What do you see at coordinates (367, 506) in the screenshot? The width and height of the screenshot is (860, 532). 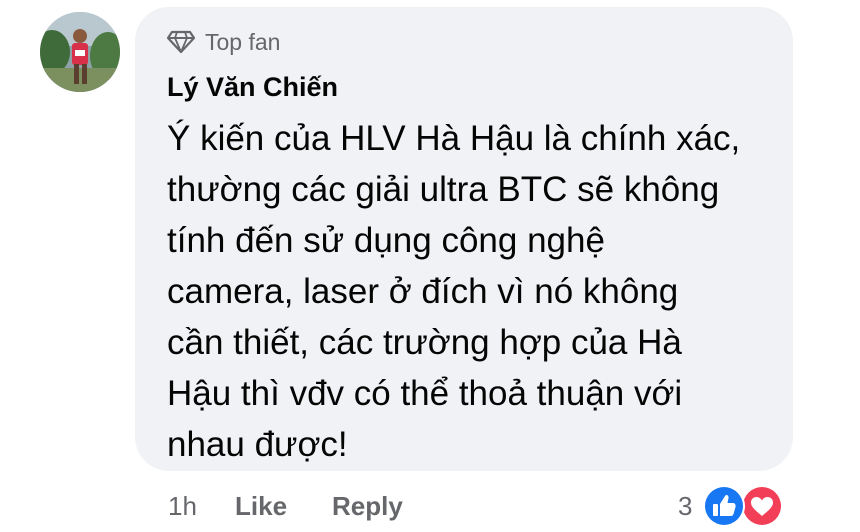 I see `reply-button: Reply` at bounding box center [367, 506].